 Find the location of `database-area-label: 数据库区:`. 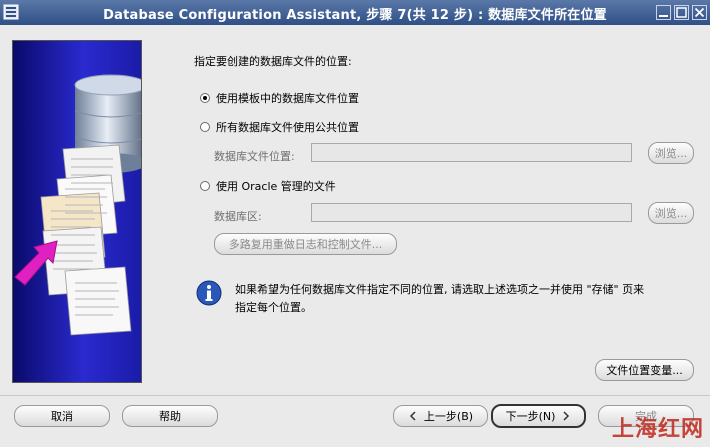

database-area-label: 数据库区: is located at coordinates (238, 216).